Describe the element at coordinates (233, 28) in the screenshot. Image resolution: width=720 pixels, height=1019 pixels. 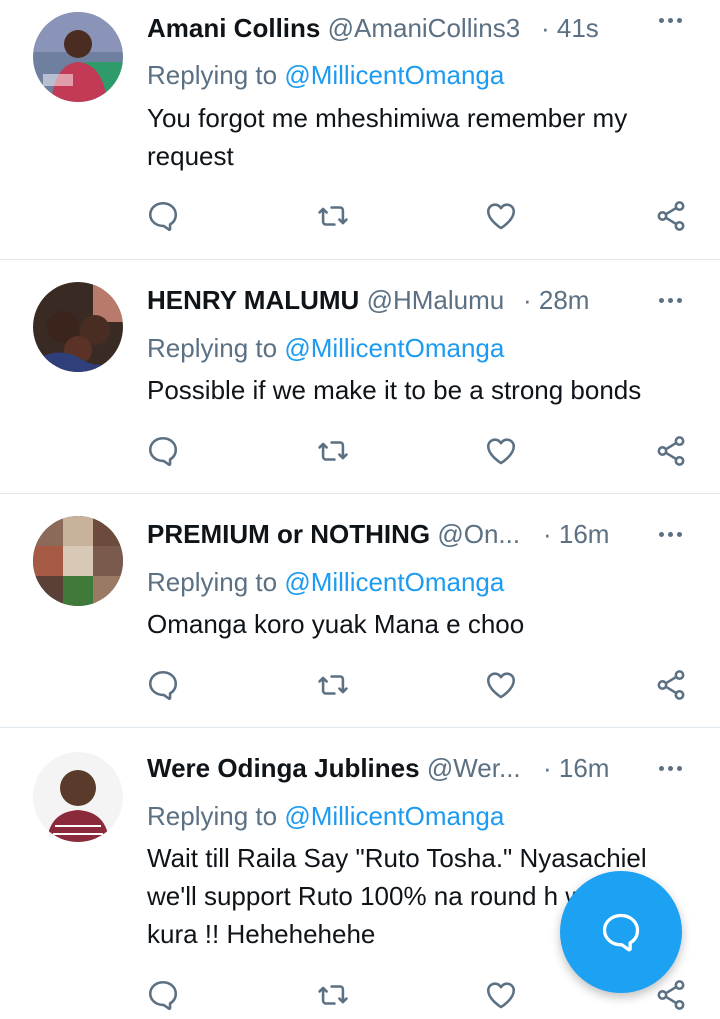
I see `author-name: Amani Collins` at that location.